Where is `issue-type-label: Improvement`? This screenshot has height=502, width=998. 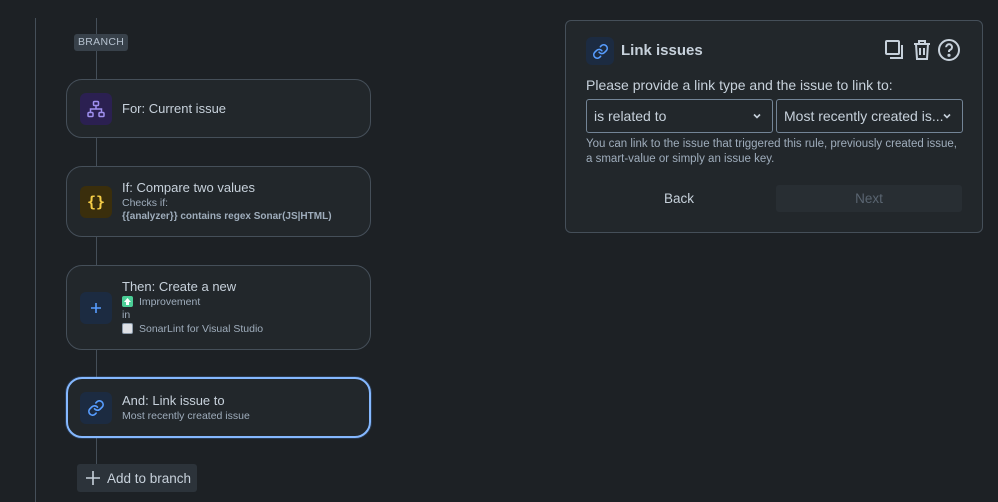 issue-type-label: Improvement is located at coordinates (170, 302).